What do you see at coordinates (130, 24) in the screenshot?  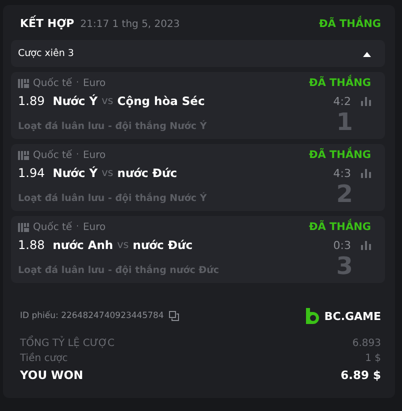 I see `bet-date: 21:17 1 thg 5, 2023` at bounding box center [130, 24].